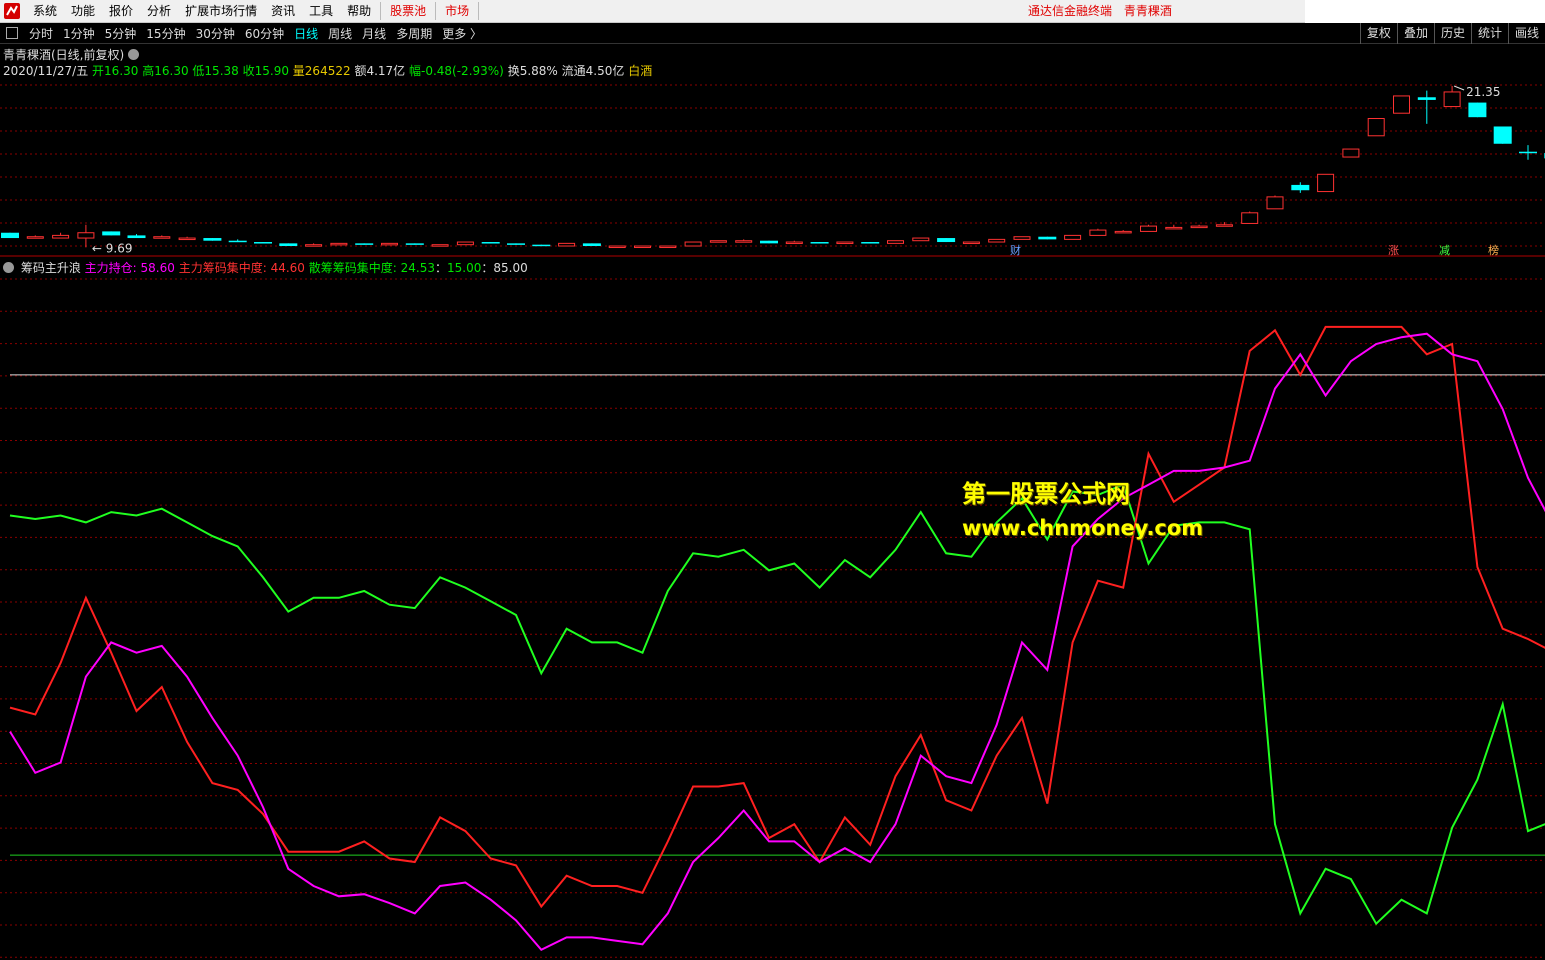 The image size is (1545, 960). I want to click on stock-title-line: 青青稞酒(日线,前复权), so click(72, 54).